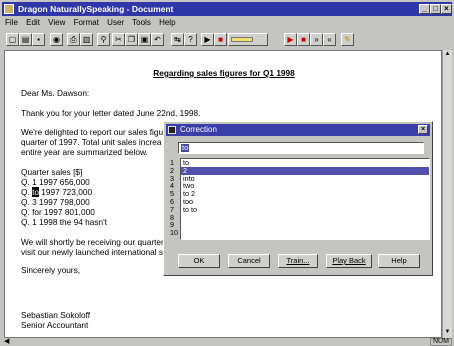  I want to click on list-item: to, so click(305, 163).